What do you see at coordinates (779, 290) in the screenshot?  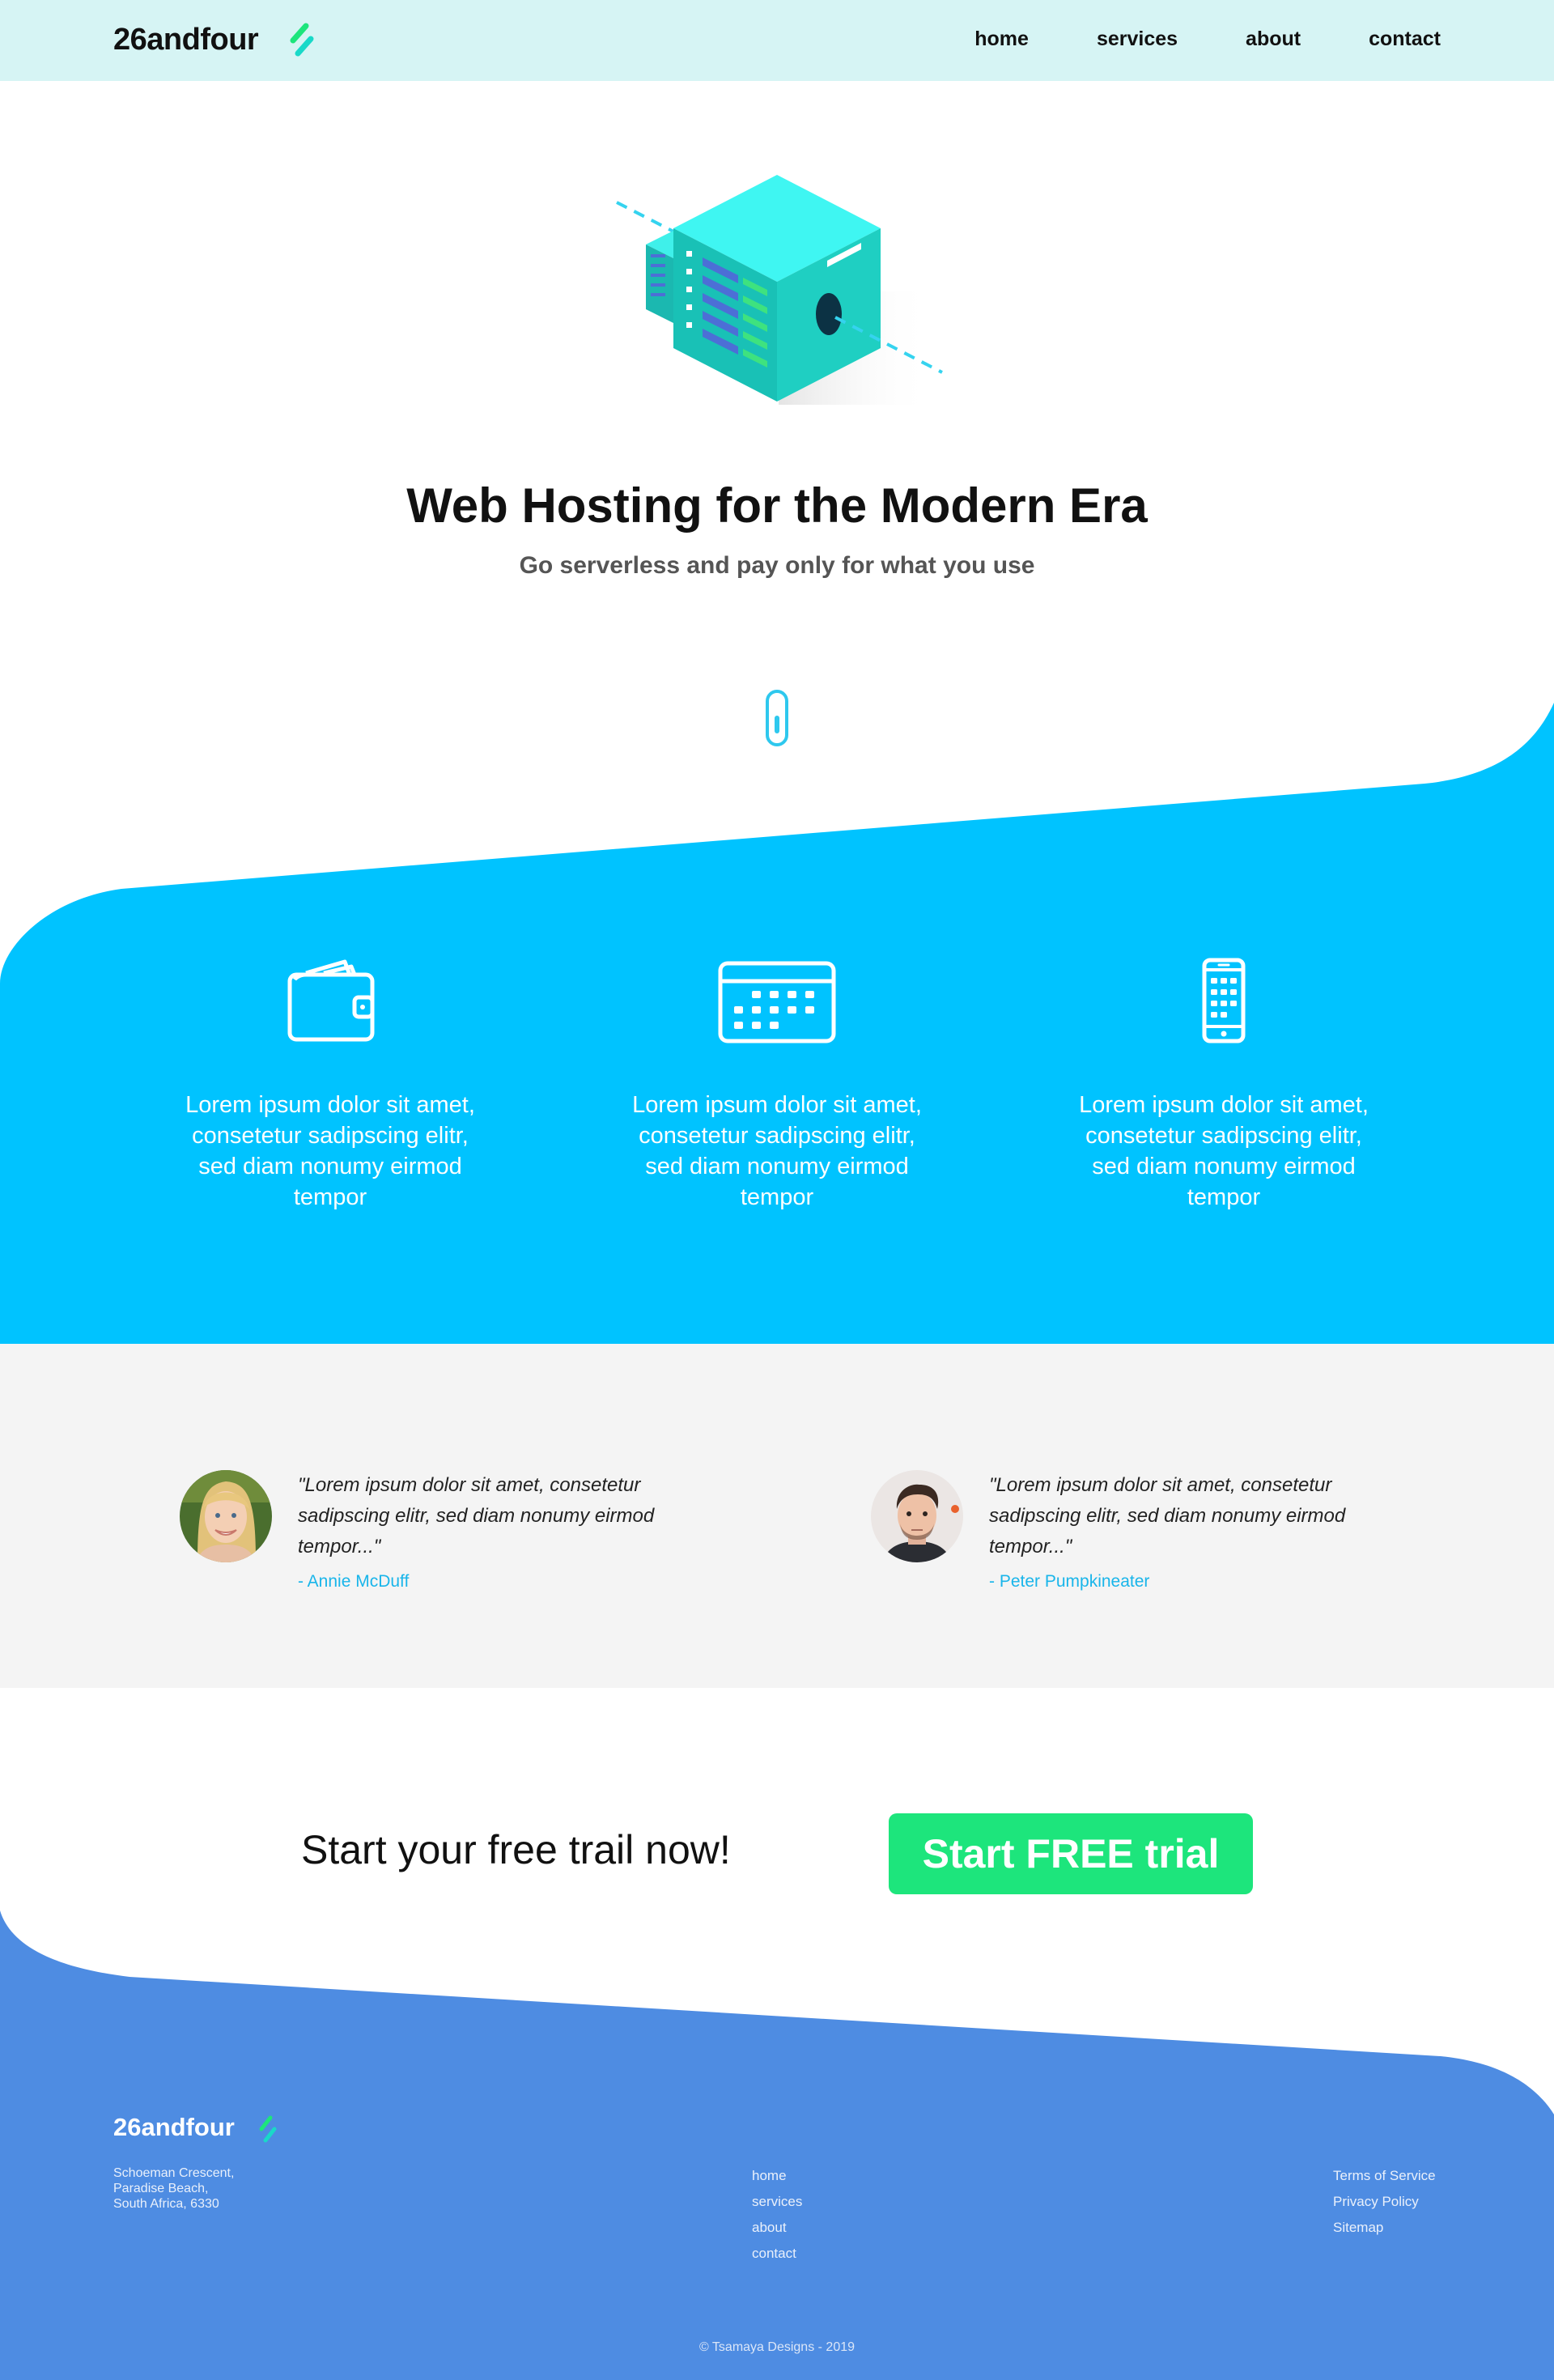 I see `server-cube-illustration` at bounding box center [779, 290].